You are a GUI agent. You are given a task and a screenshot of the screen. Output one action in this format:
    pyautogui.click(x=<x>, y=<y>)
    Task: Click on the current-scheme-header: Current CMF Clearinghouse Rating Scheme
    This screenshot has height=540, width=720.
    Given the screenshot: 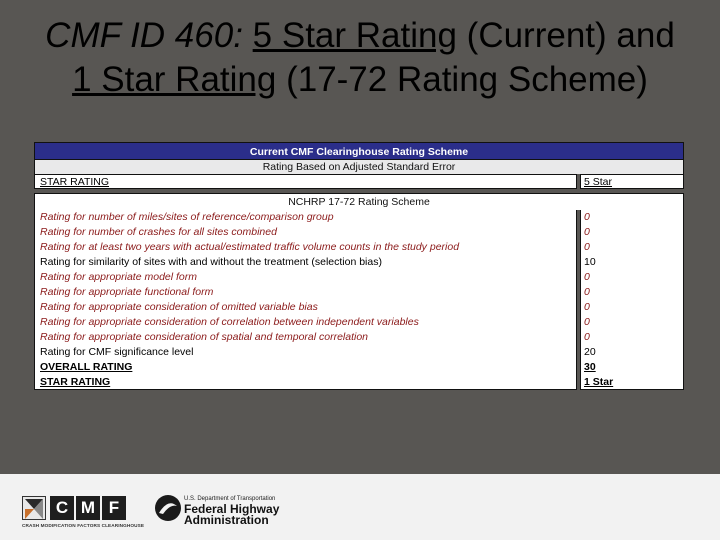 What is the action you would take?
    pyautogui.click(x=359, y=151)
    